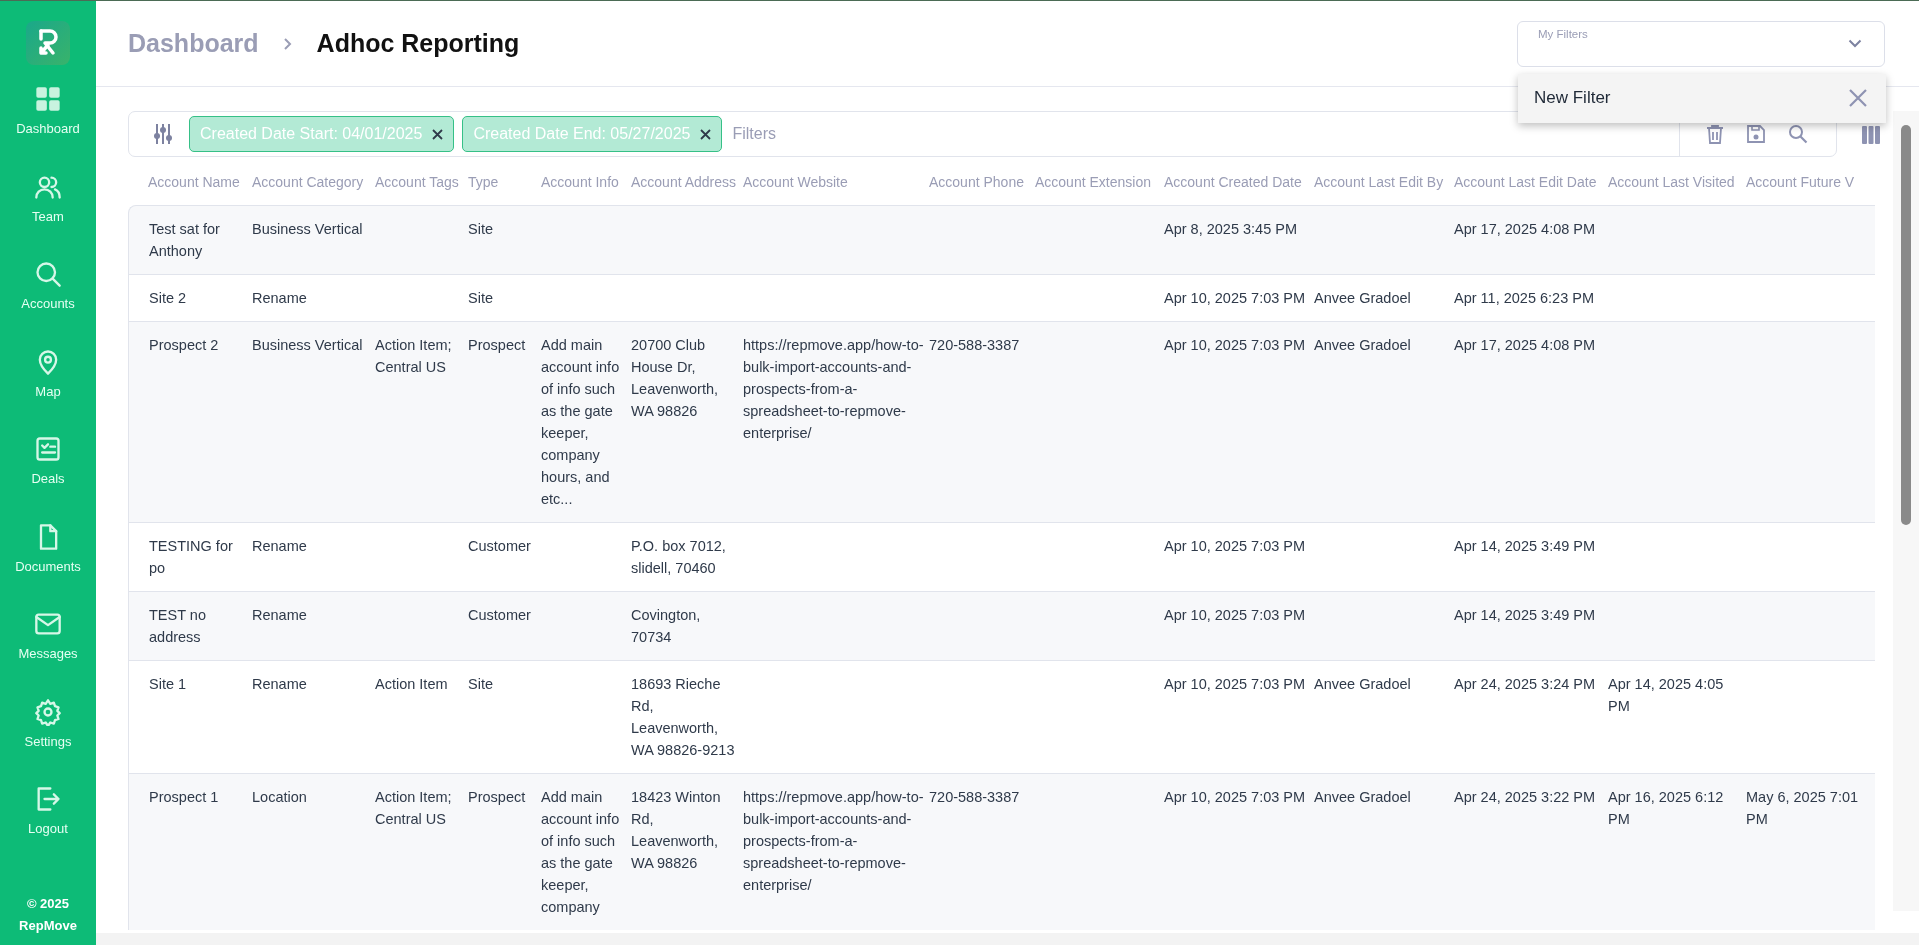 The width and height of the screenshot is (1919, 945). I want to click on column-header: Account Website, so click(836, 181).